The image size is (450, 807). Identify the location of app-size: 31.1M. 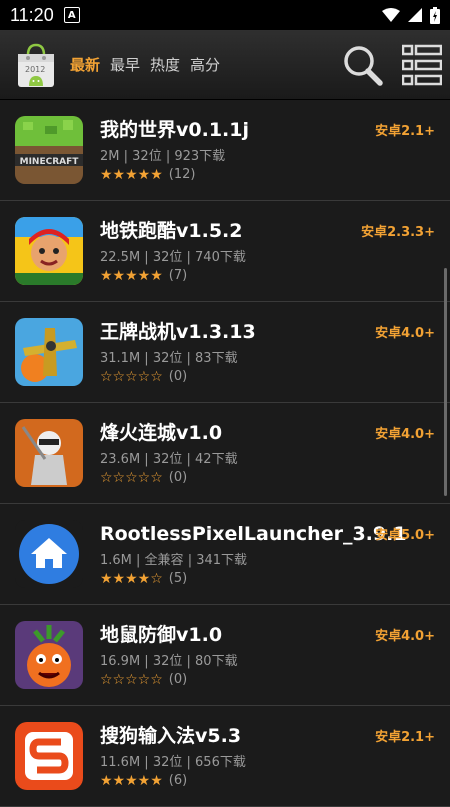
(120, 358).